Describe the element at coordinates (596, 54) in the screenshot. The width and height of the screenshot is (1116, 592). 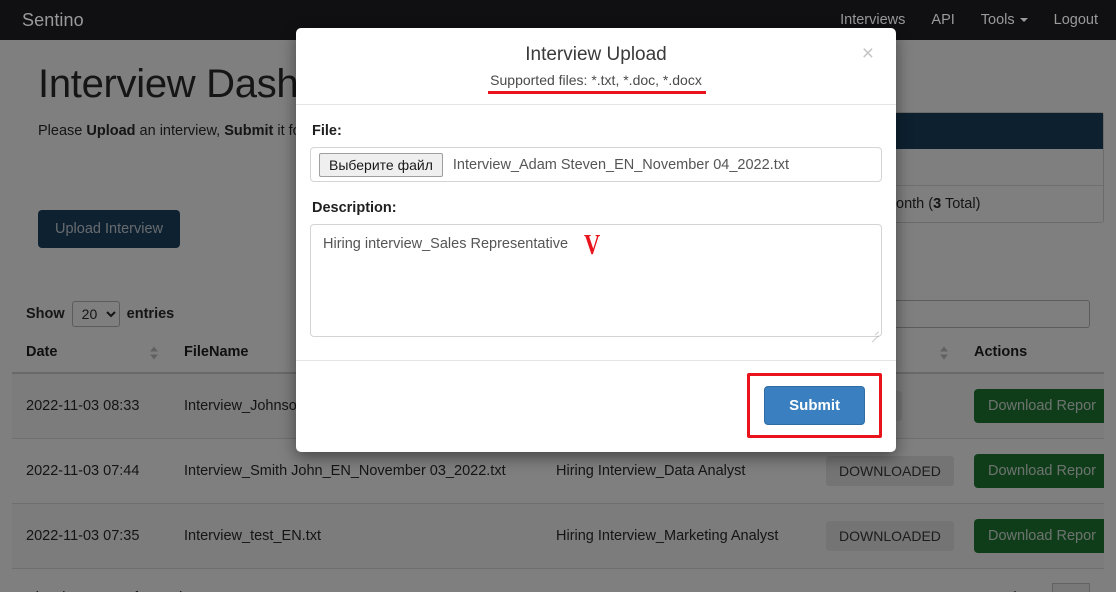
I see `modal-title: Interview Upload` at that location.